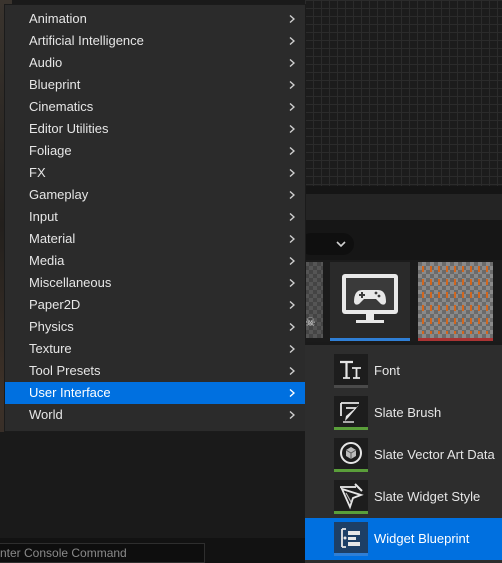 Image resolution: width=502 pixels, height=563 pixels. I want to click on menu-item-label: Foliage, so click(50, 150).